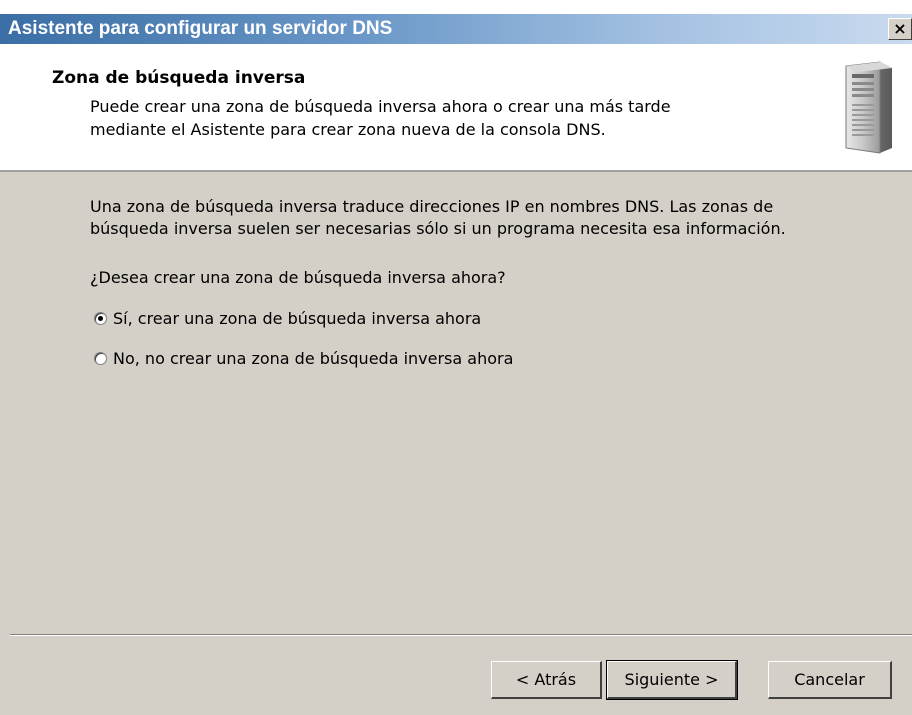 This screenshot has height=715, width=912. What do you see at coordinates (672, 680) in the screenshot?
I see `next-button: Siguiente >` at bounding box center [672, 680].